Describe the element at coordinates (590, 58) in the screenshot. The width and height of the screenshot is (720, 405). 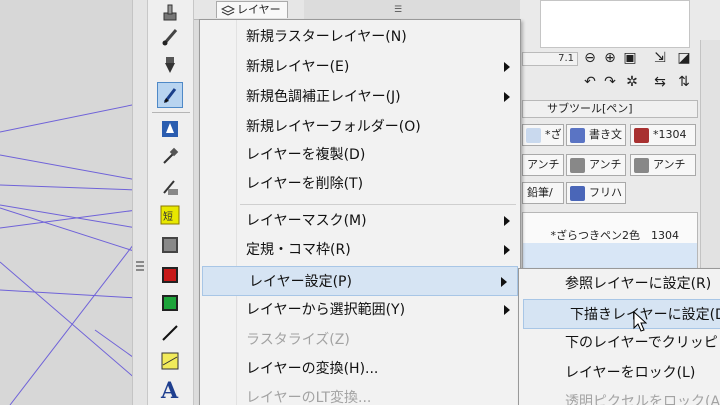
I see `zoom-out-icon: ⊖` at that location.